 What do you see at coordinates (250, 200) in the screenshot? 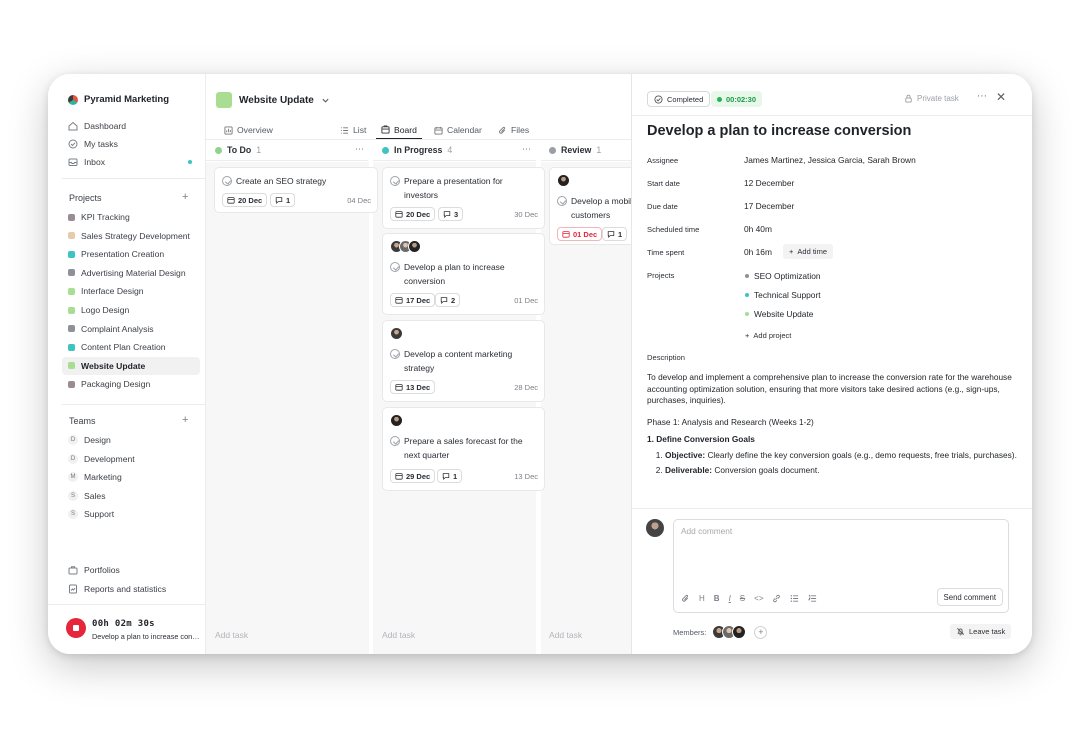
I see `due-date-text: 20 Dec` at bounding box center [250, 200].